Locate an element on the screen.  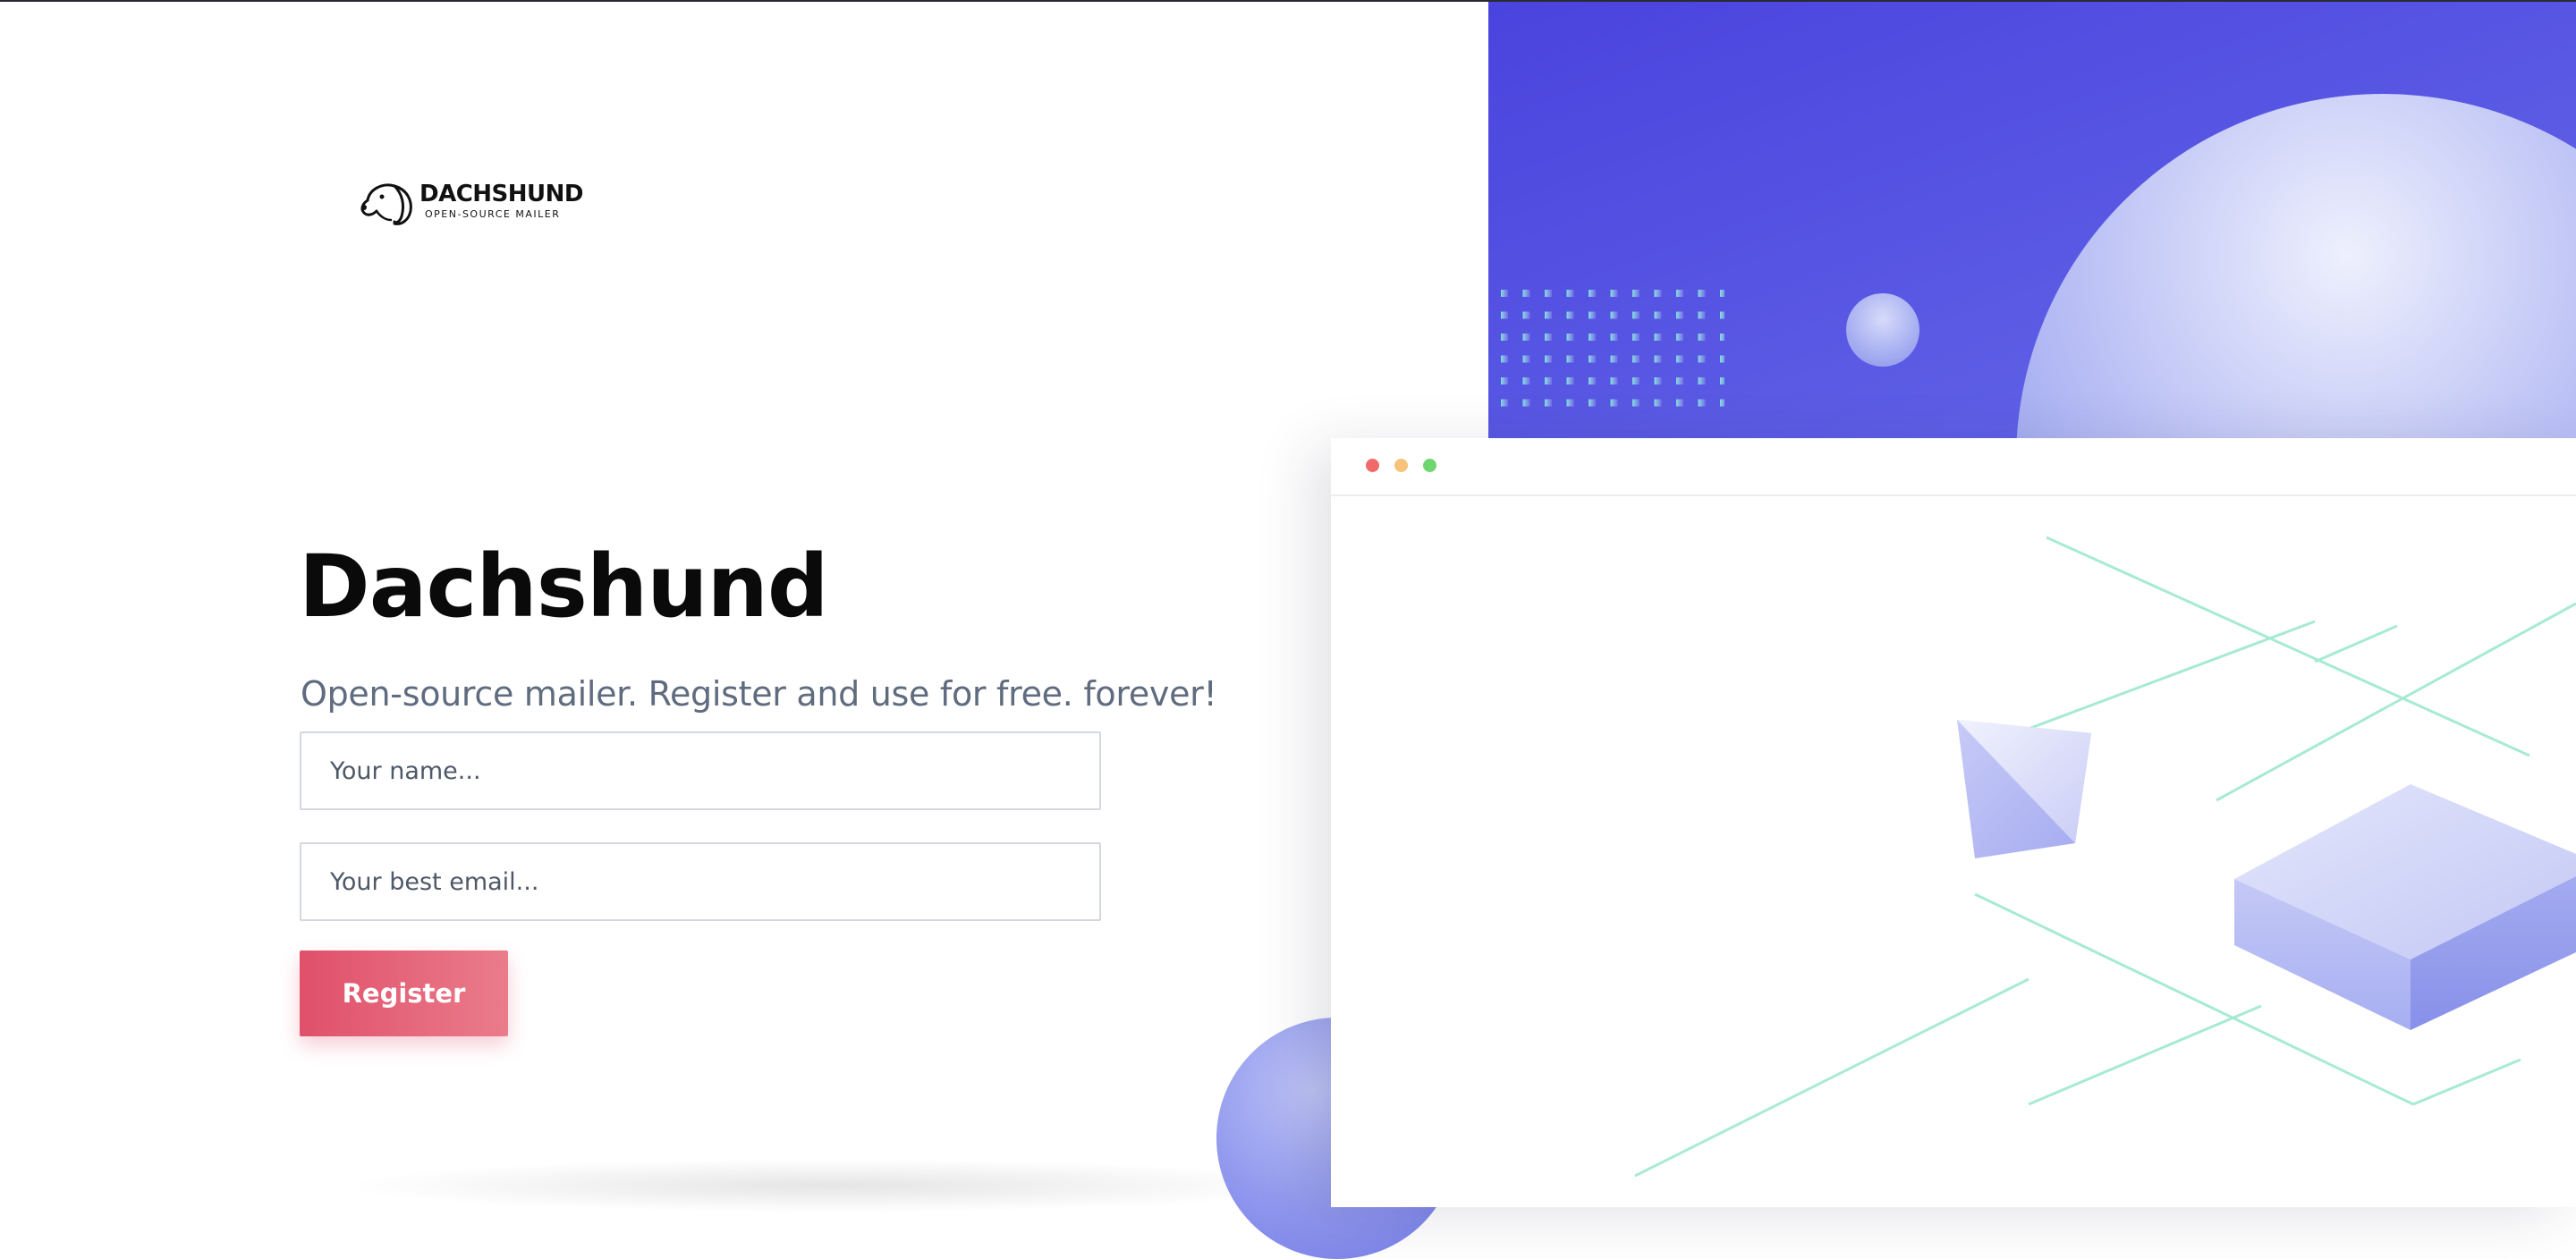
logo-name: DACHSHUND is located at coordinates (501, 194).